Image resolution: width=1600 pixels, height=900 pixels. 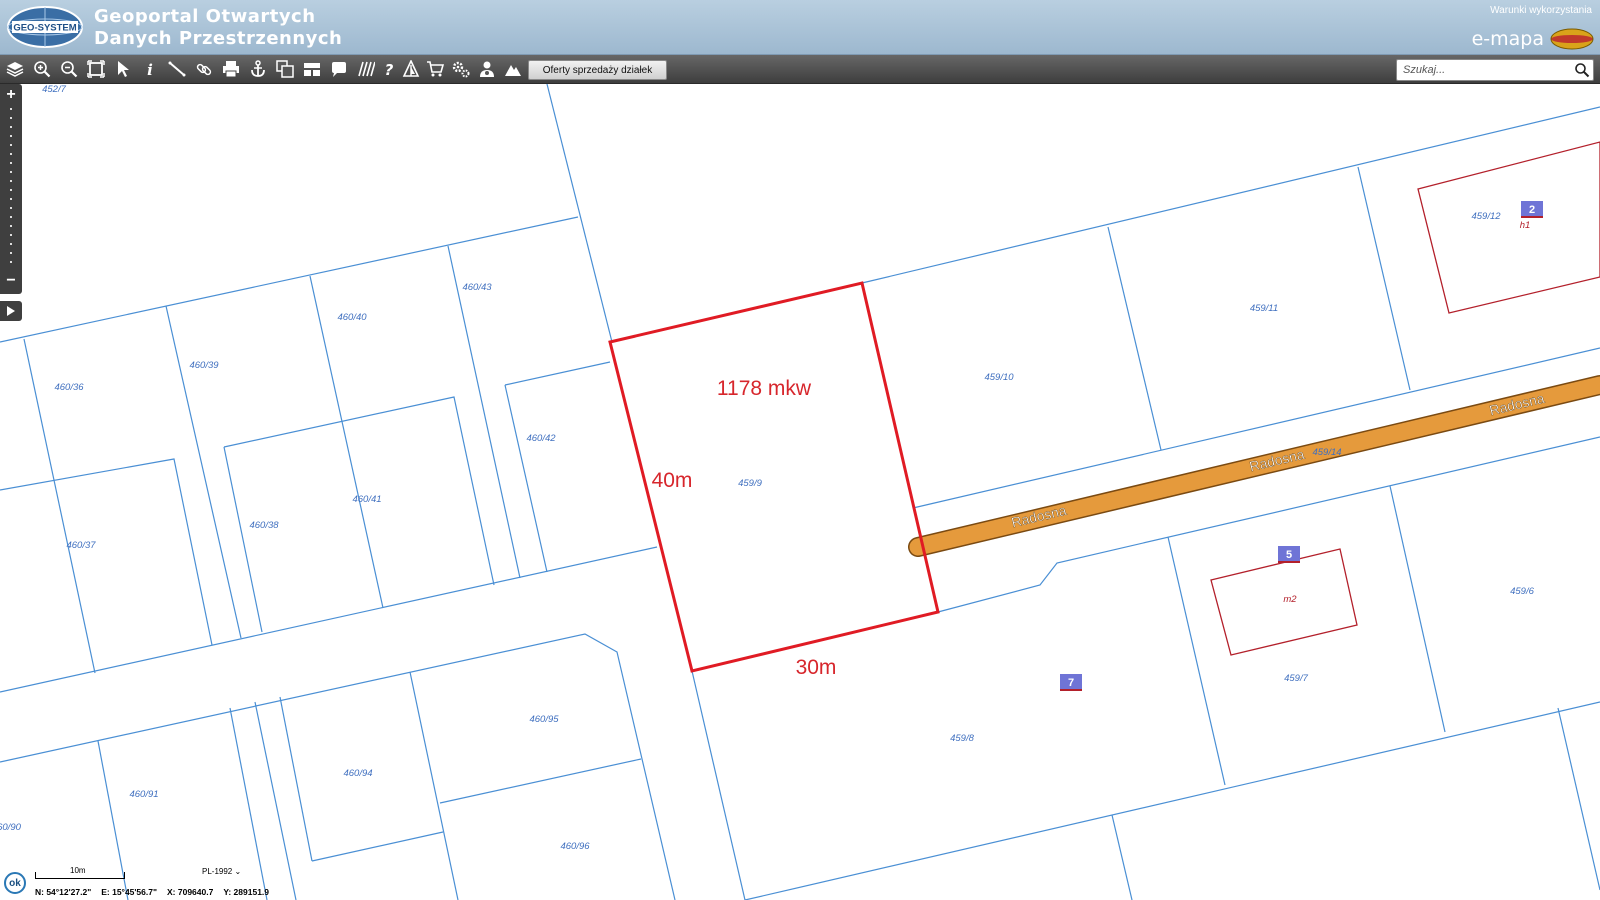 I want to click on parcel-label: 460/43, so click(x=477, y=287).